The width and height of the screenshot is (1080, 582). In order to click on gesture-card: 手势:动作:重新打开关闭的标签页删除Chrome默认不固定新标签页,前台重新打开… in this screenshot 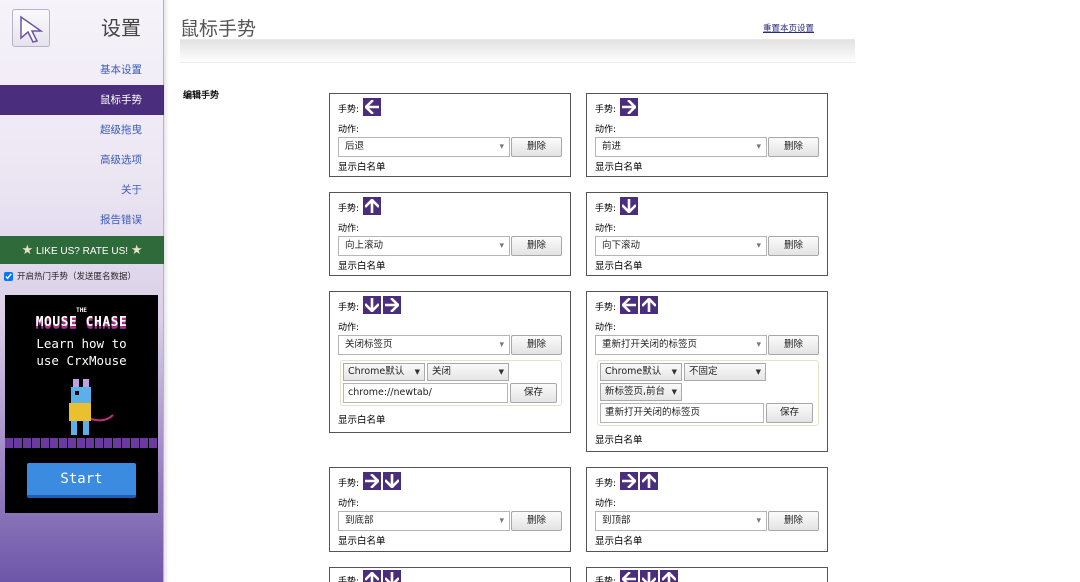, I will do `click(707, 371)`.